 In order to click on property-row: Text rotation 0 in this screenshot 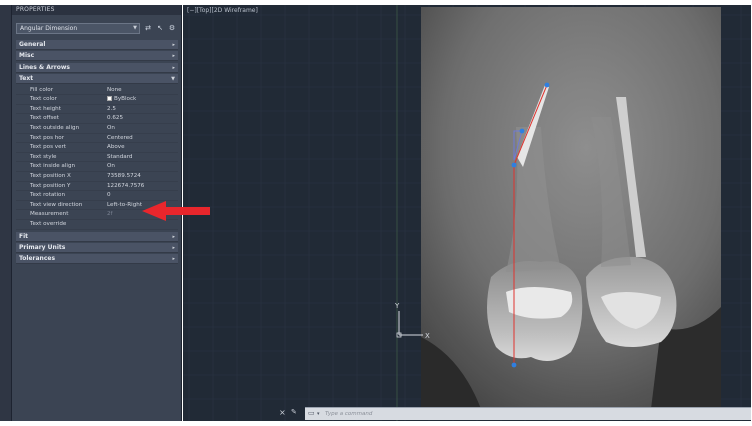, I will do `click(97, 196)`.